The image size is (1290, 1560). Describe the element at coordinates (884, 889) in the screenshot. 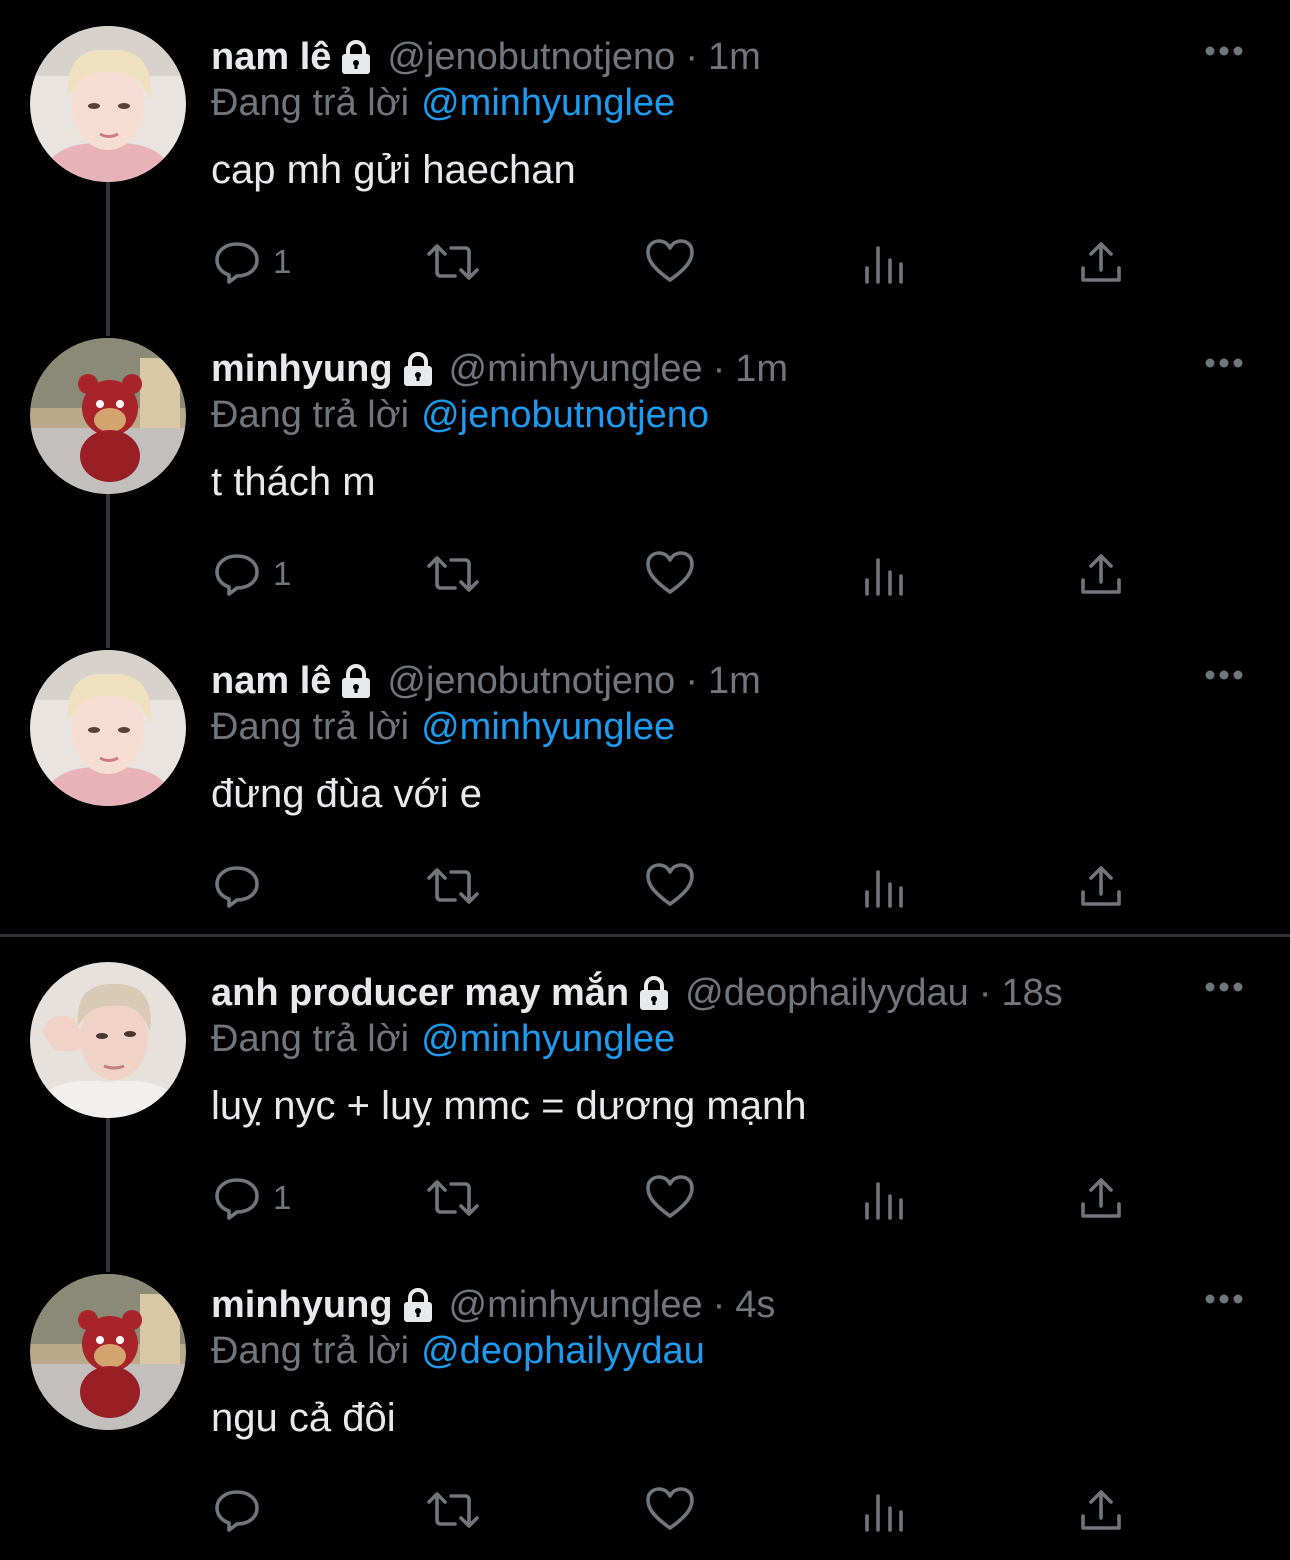

I see `analytics-icon` at that location.